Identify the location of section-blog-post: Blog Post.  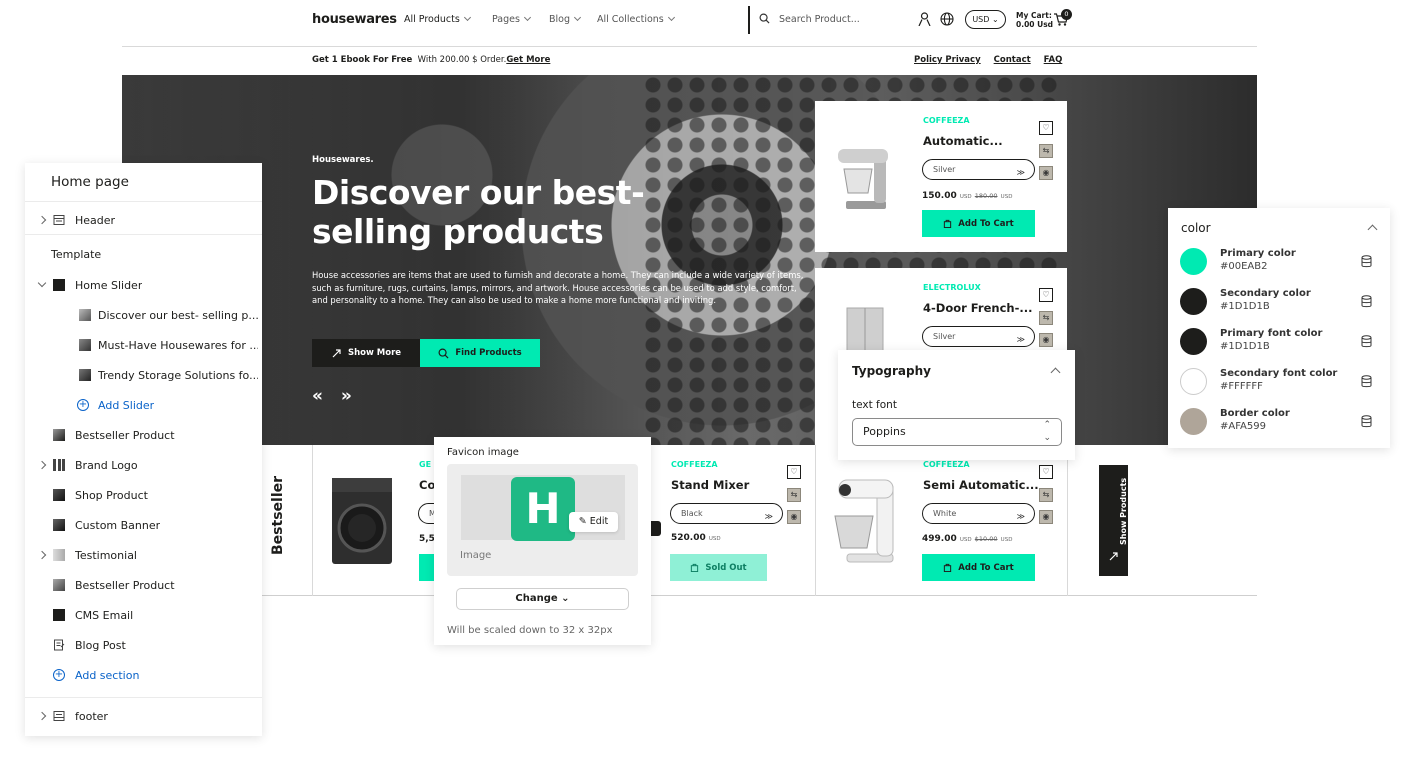
(143, 648).